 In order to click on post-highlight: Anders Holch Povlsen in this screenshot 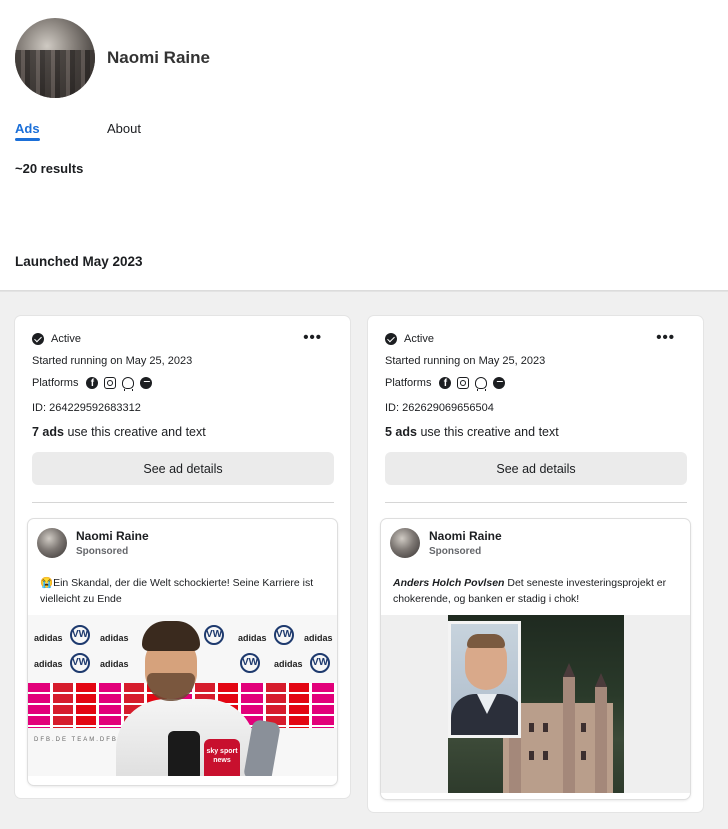, I will do `click(449, 583)`.